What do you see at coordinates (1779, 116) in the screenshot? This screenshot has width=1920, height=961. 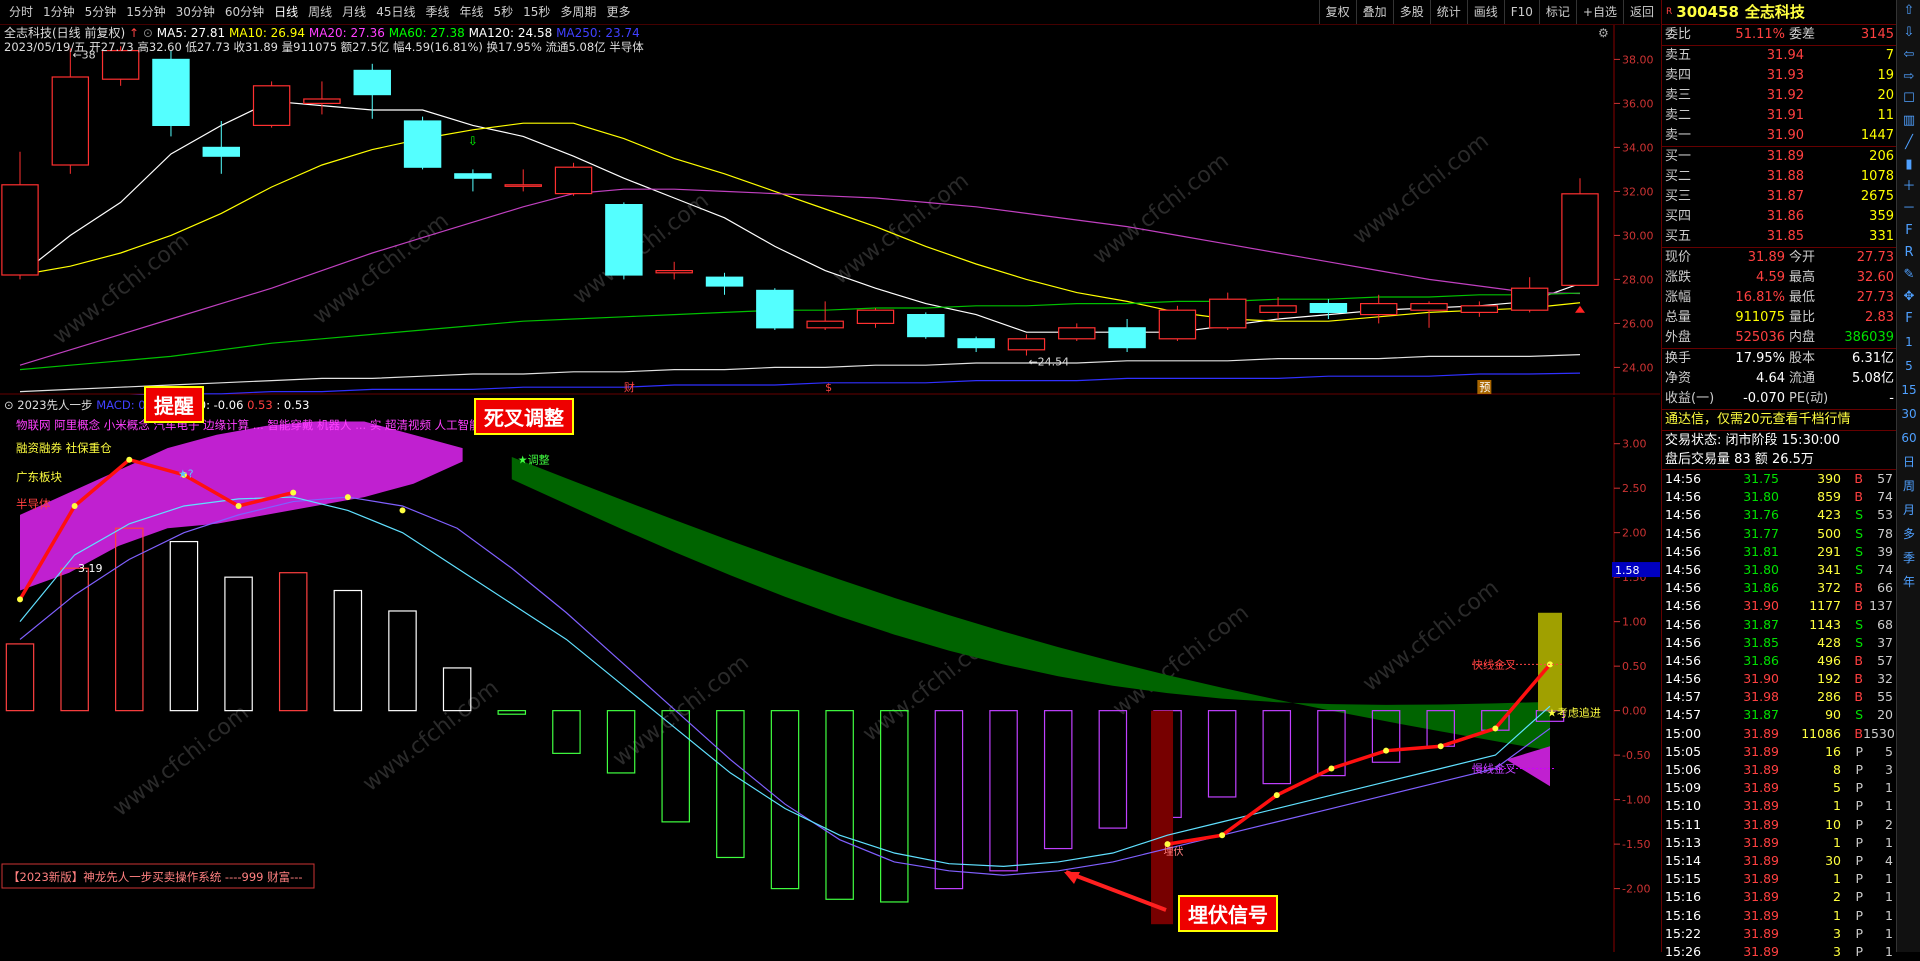 I see `sell-row: 卖二 31.91 11` at bounding box center [1779, 116].